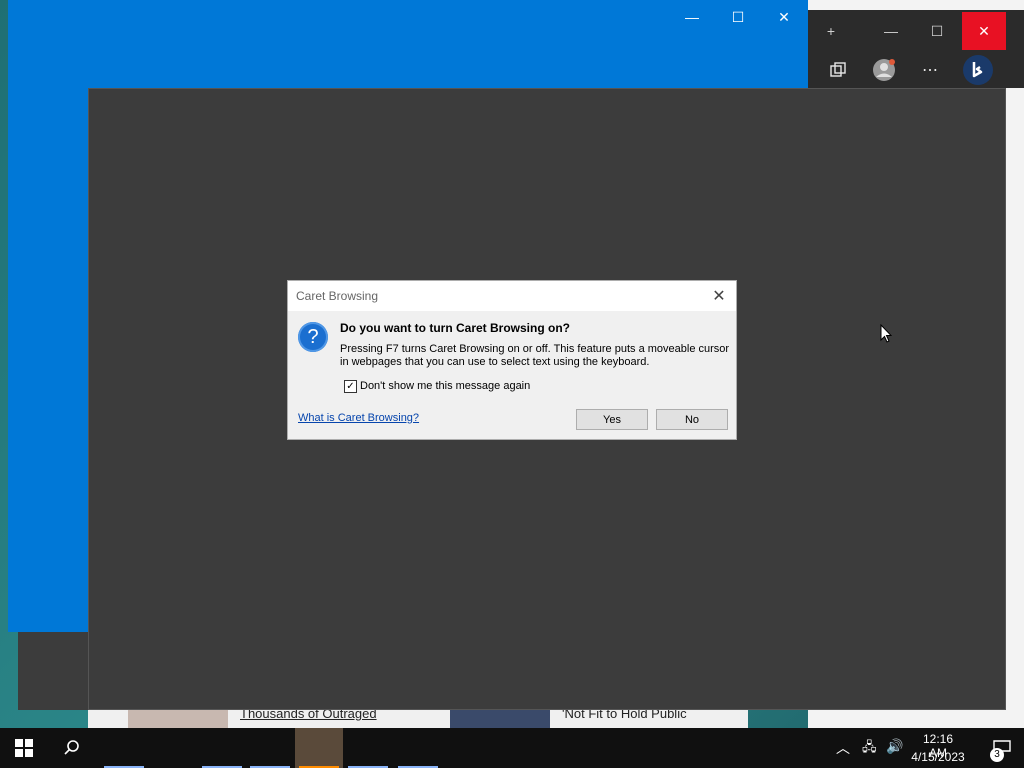 This screenshot has height=768, width=1024. What do you see at coordinates (930, 70) in the screenshot?
I see `more-options-button: ⋯` at bounding box center [930, 70].